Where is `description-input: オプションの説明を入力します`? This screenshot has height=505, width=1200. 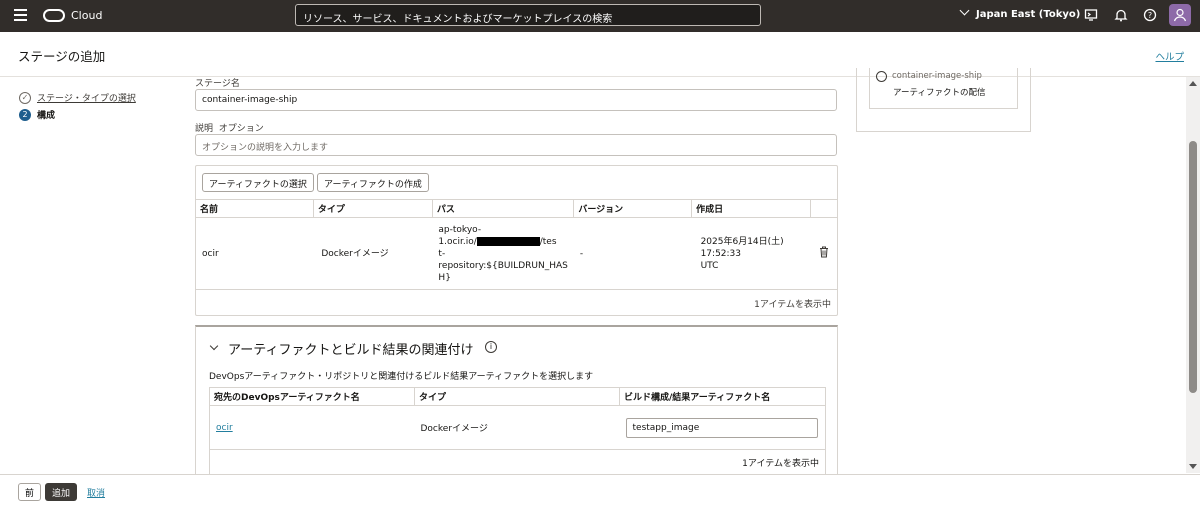
description-input: オプションの説明を入力します is located at coordinates (516, 145).